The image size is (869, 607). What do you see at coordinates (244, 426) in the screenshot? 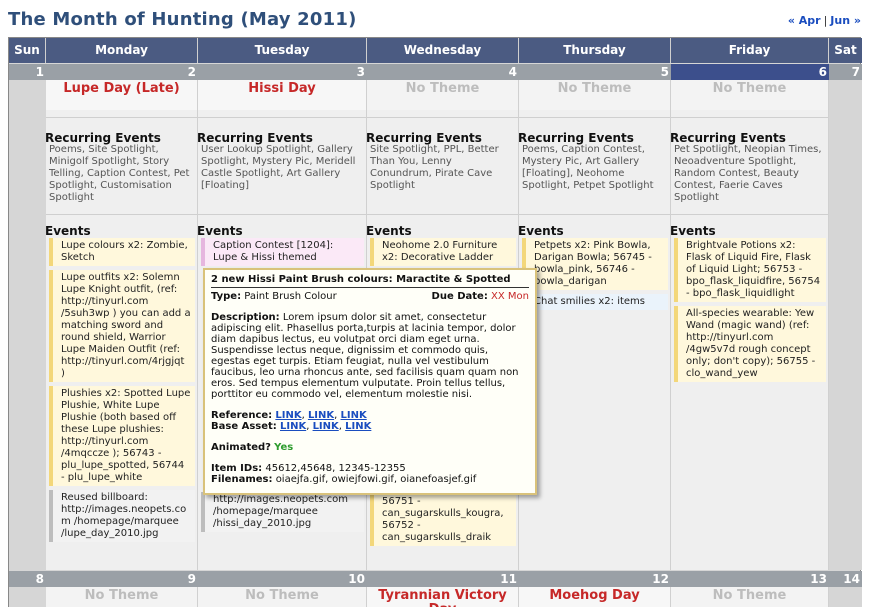
I see `tooltip-base-asset-label: Base Asset:` at bounding box center [244, 426].